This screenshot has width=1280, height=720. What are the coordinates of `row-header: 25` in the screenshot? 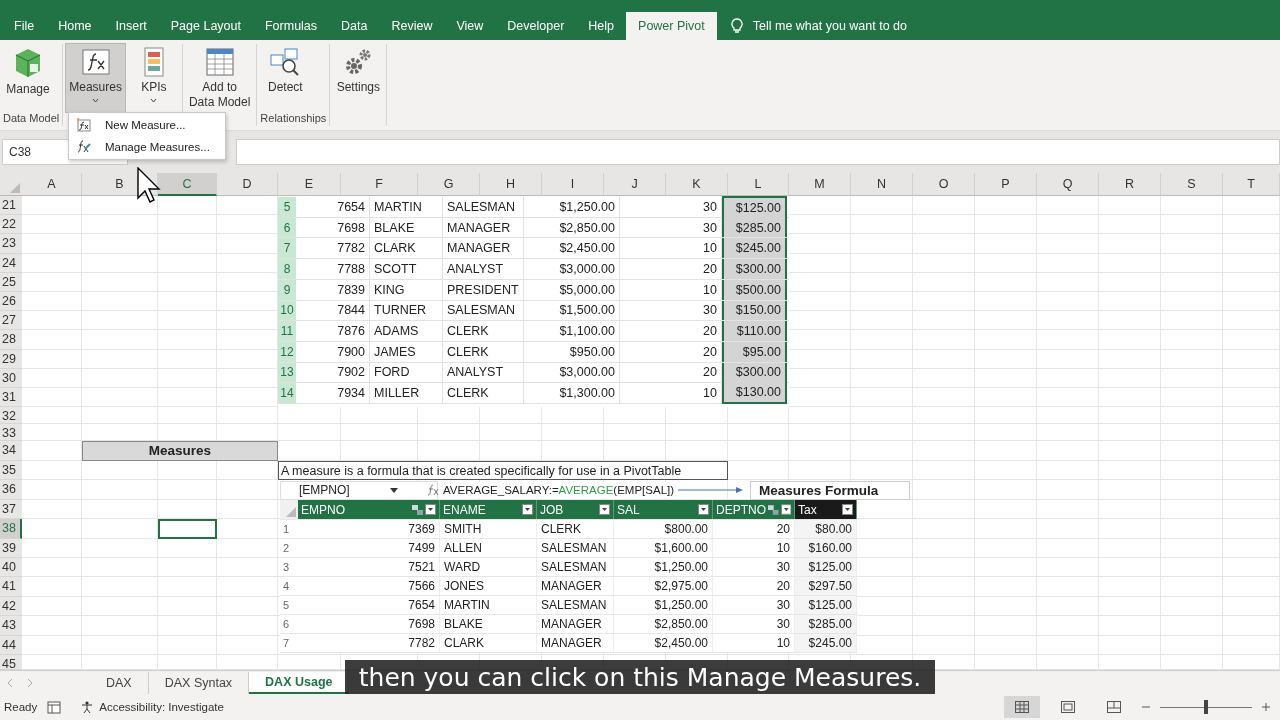 It's located at (11, 282).